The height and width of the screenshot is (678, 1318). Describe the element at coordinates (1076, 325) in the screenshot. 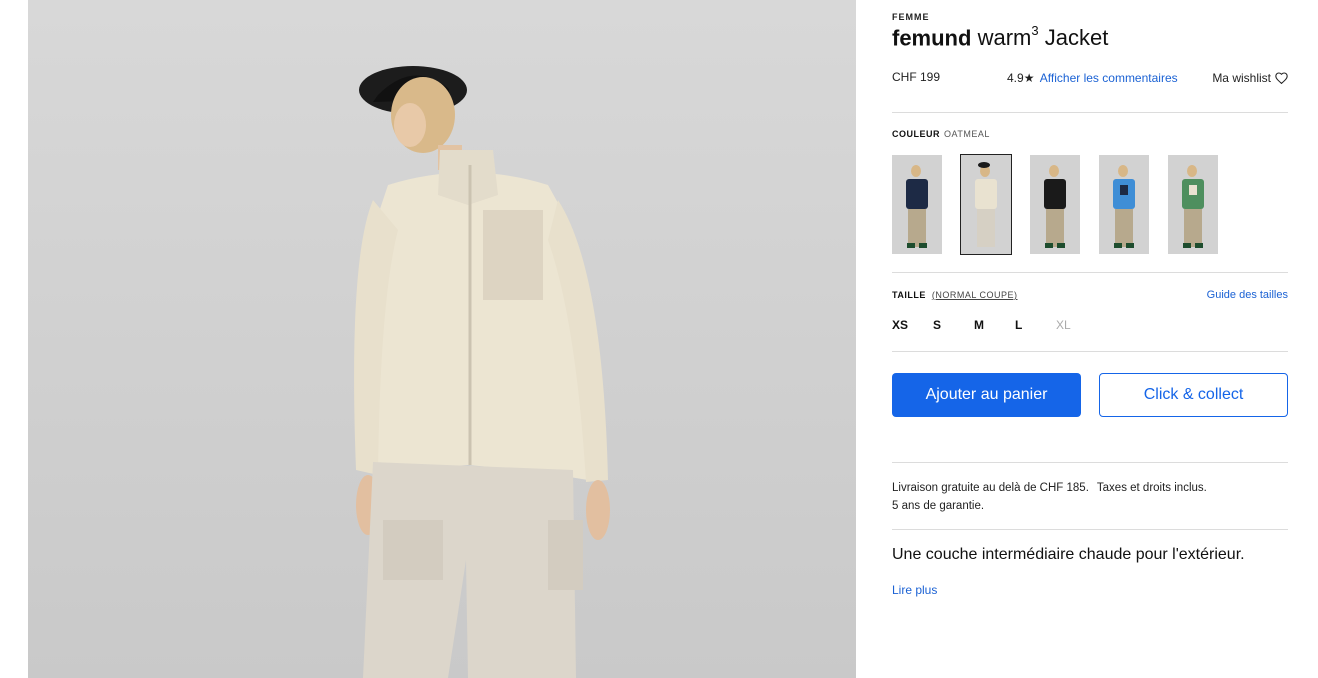

I see `size-option-xl: XL` at that location.